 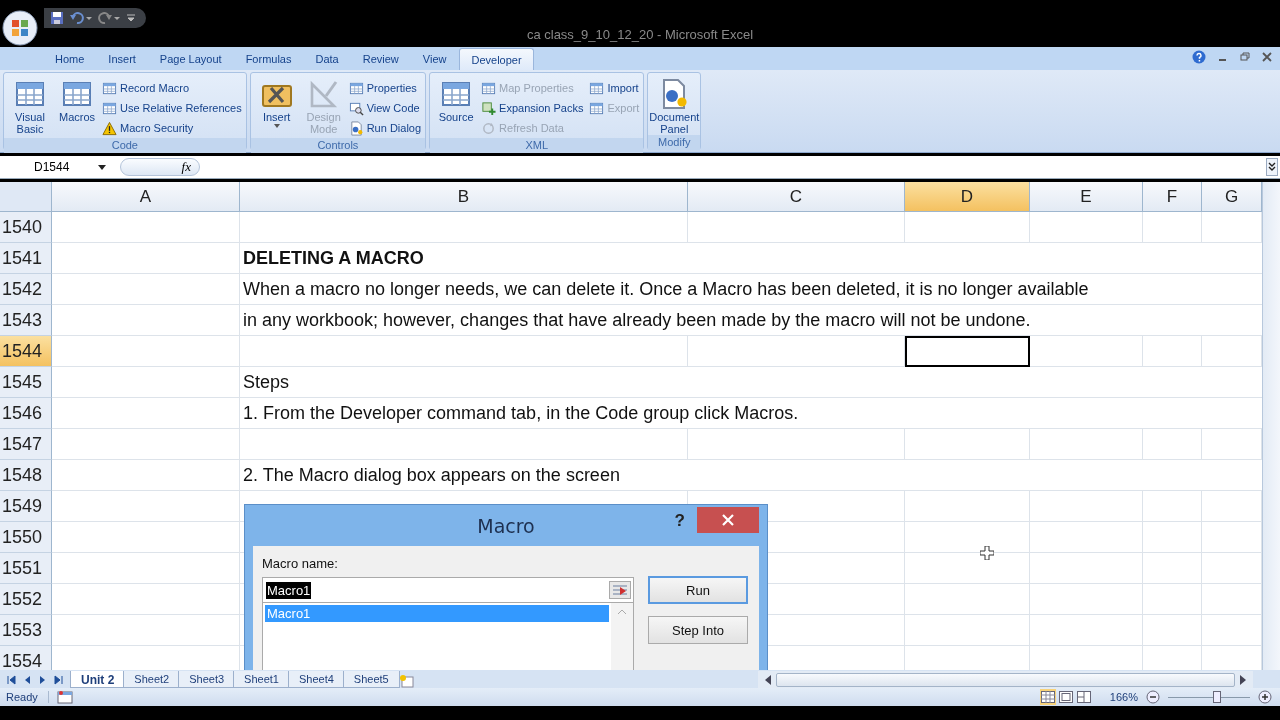 I want to click on column-header: C, so click(x=796, y=197).